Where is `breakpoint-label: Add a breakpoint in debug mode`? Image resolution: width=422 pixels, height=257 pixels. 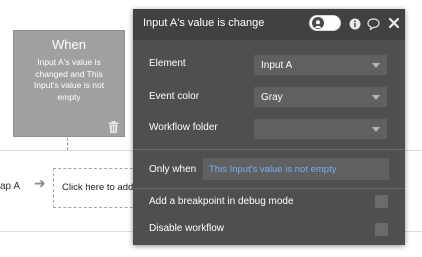
breakpoint-label: Add a breakpoint in debug mode is located at coordinates (221, 201).